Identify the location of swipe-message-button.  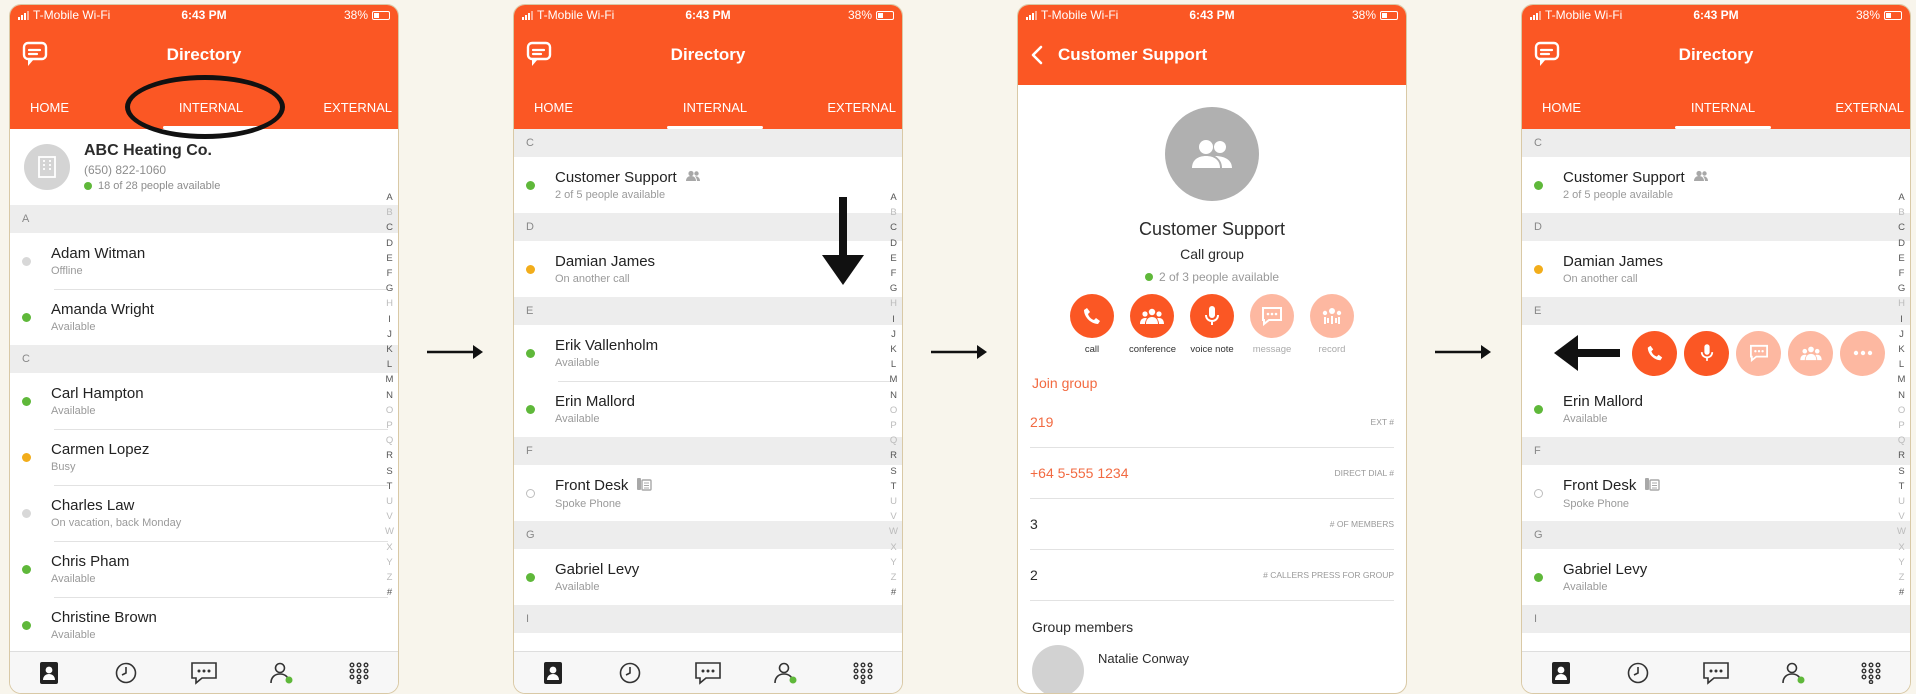
(1758, 353).